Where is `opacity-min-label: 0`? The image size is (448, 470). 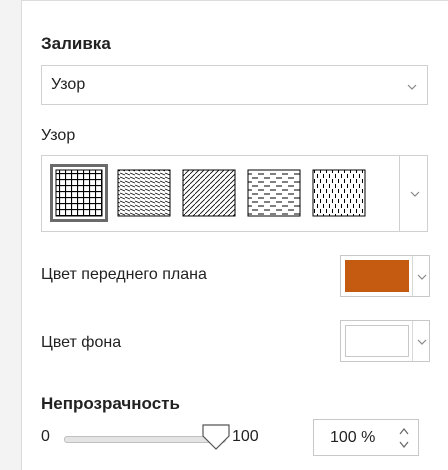
opacity-min-label: 0 is located at coordinates (45, 436).